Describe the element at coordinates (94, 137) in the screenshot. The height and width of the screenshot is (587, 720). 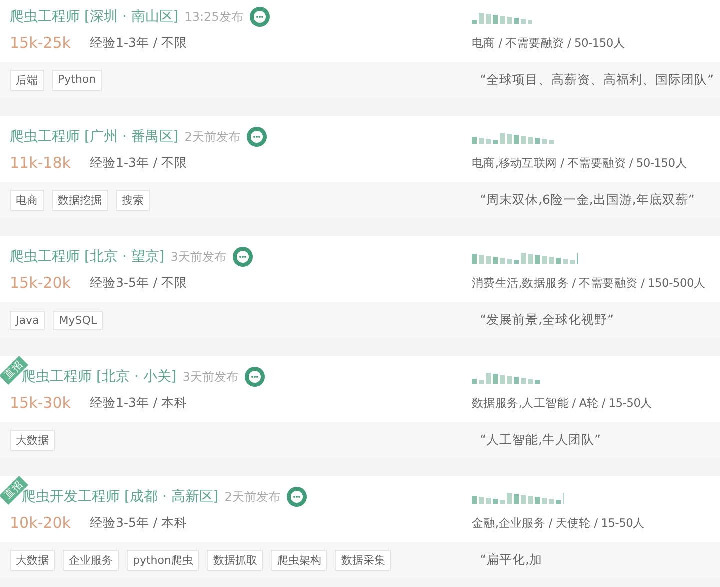
I see `job-title: 爬虫工程师 [广州 · 番禺区]` at that location.